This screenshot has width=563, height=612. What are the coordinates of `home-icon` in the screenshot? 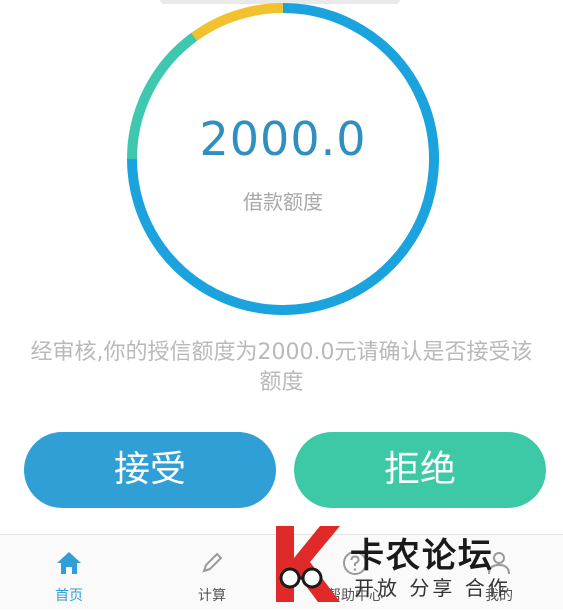 It's located at (69, 563).